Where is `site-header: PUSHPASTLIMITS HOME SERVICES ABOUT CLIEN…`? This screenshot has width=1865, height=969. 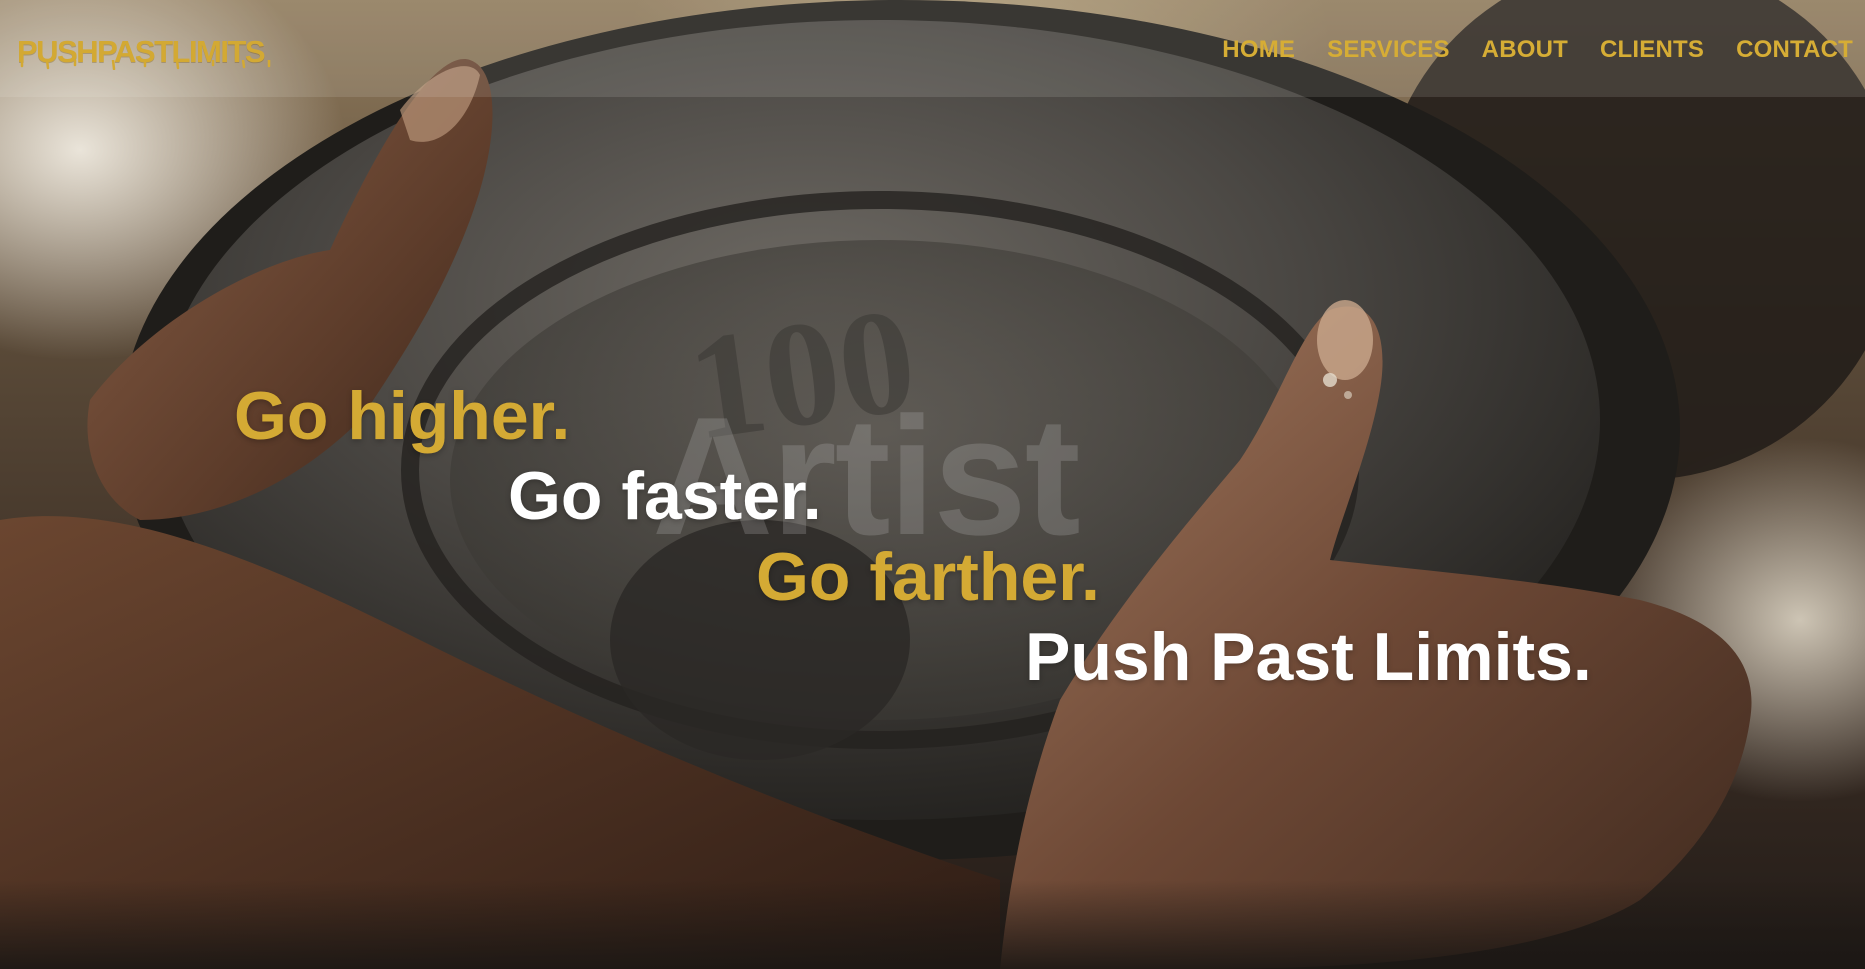 site-header: PUSHPASTLIMITS HOME SERVICES ABOUT CLIEN… is located at coordinates (932, 48).